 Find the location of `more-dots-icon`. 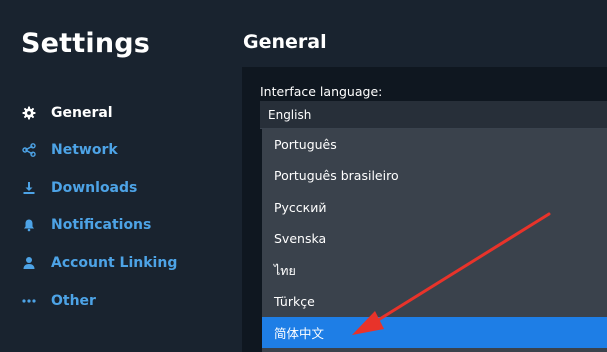

more-dots-icon is located at coordinates (29, 301).